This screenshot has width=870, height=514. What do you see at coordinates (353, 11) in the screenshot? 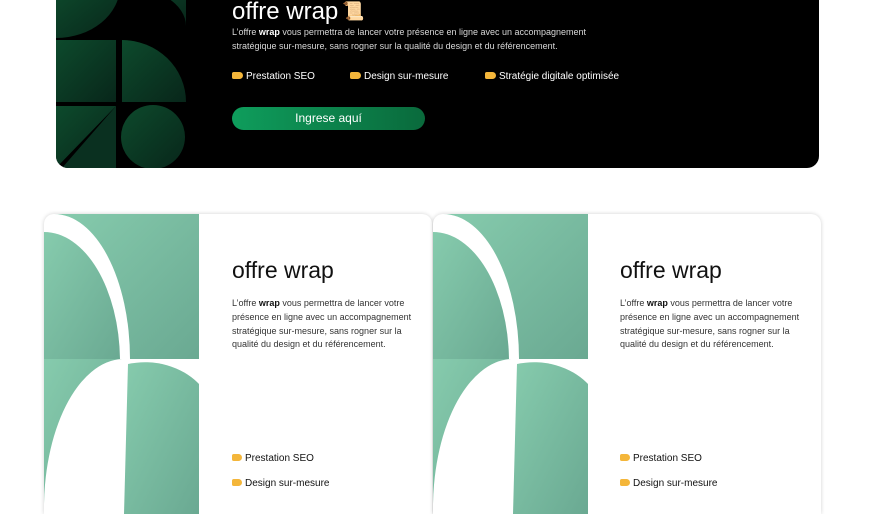
I see `scroll-icon: 📜` at bounding box center [353, 11].